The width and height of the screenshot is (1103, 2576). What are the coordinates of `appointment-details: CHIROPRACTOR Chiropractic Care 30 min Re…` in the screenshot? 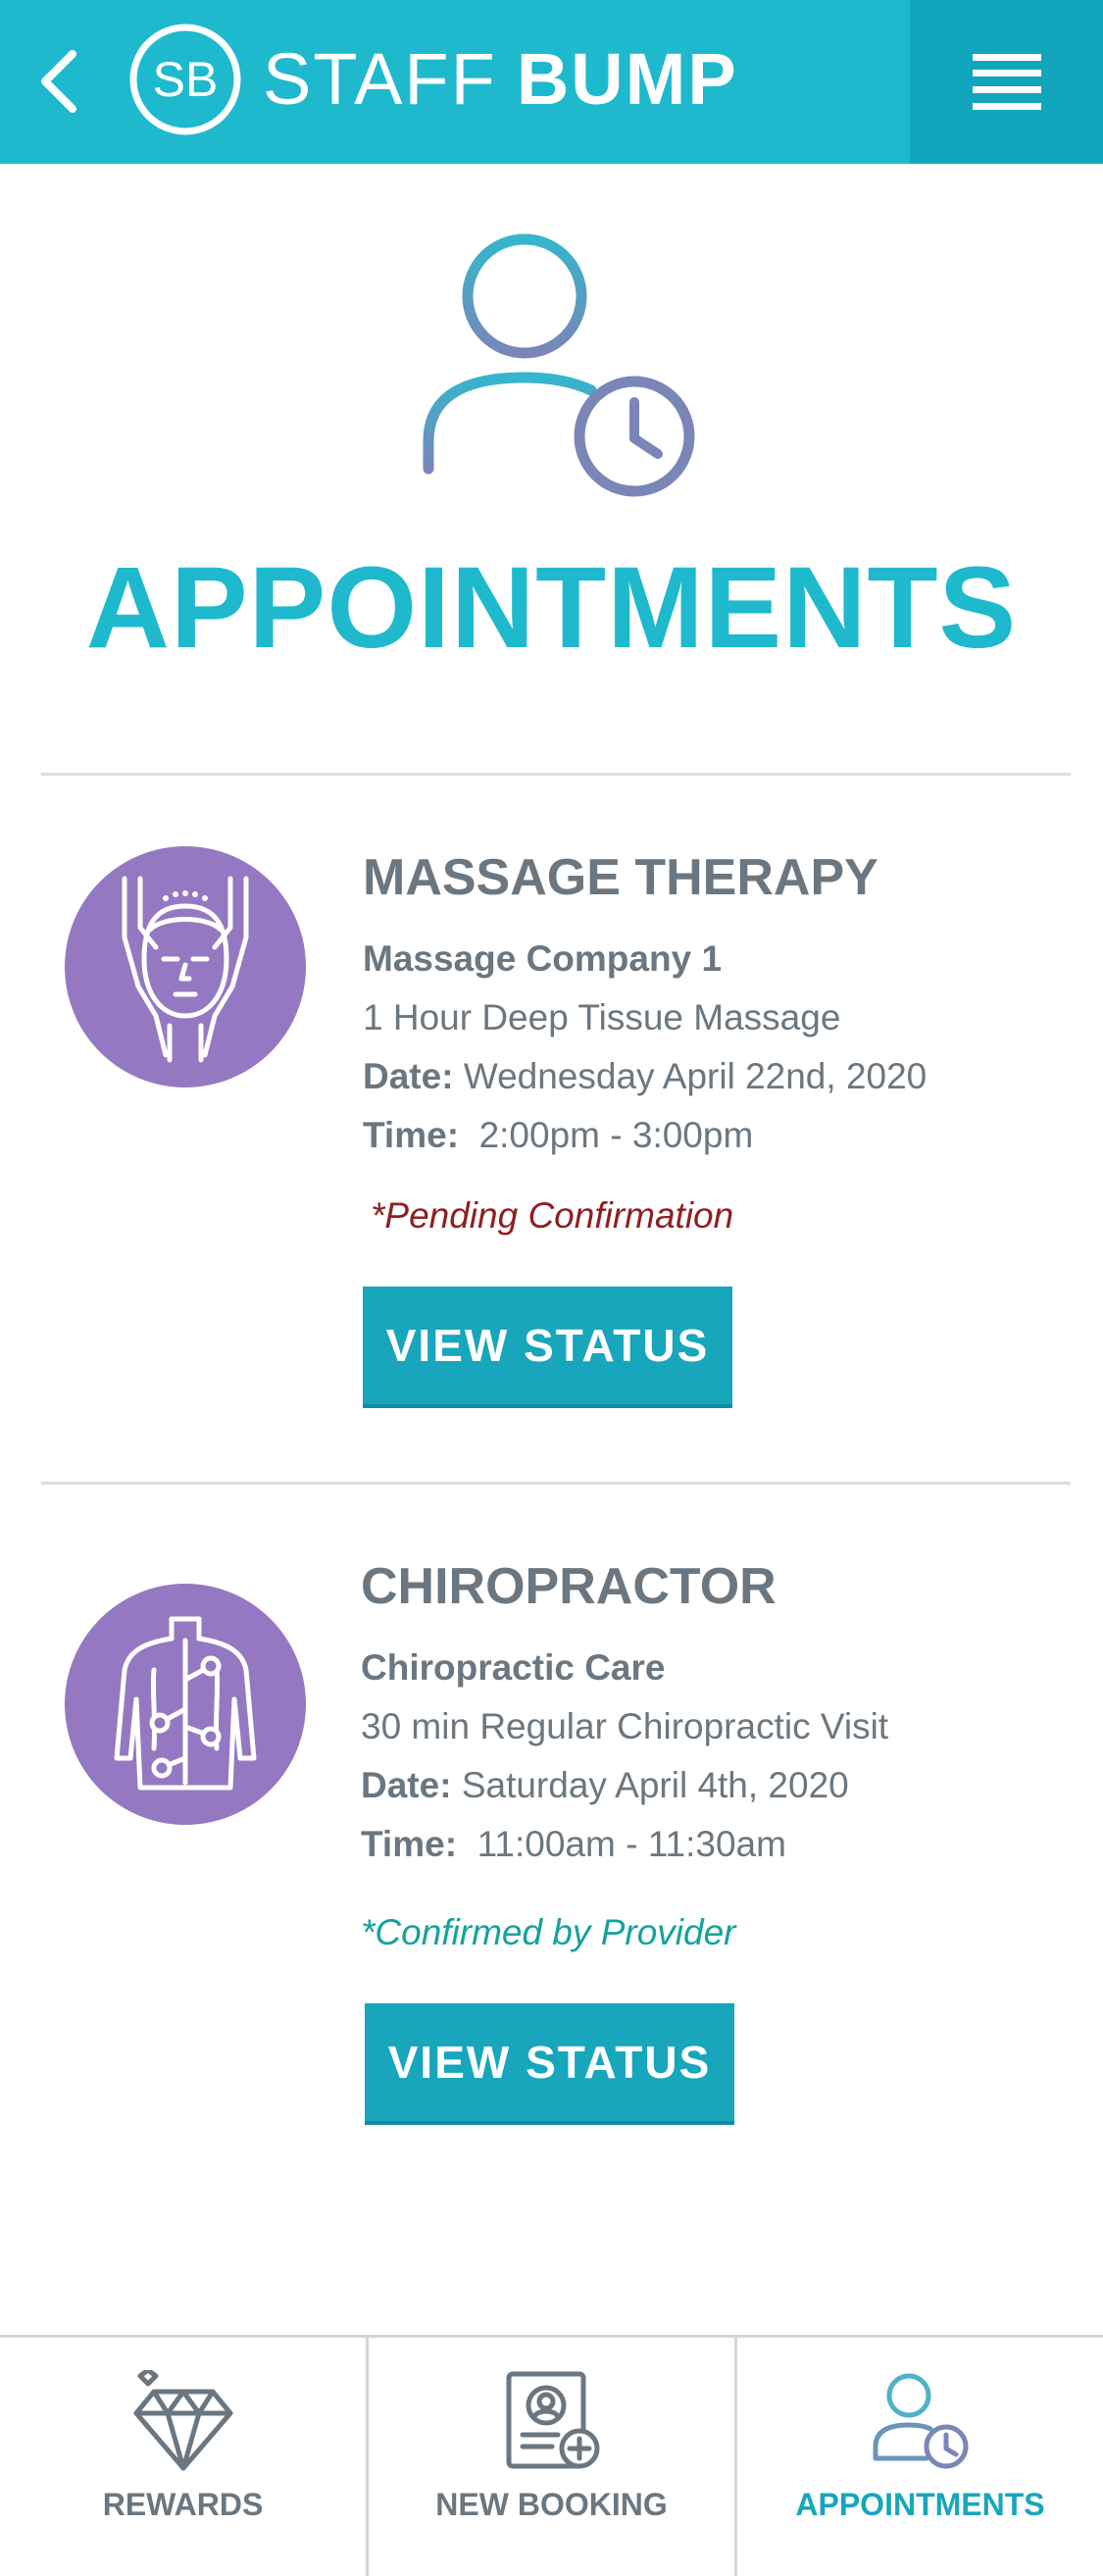 It's located at (719, 1838).